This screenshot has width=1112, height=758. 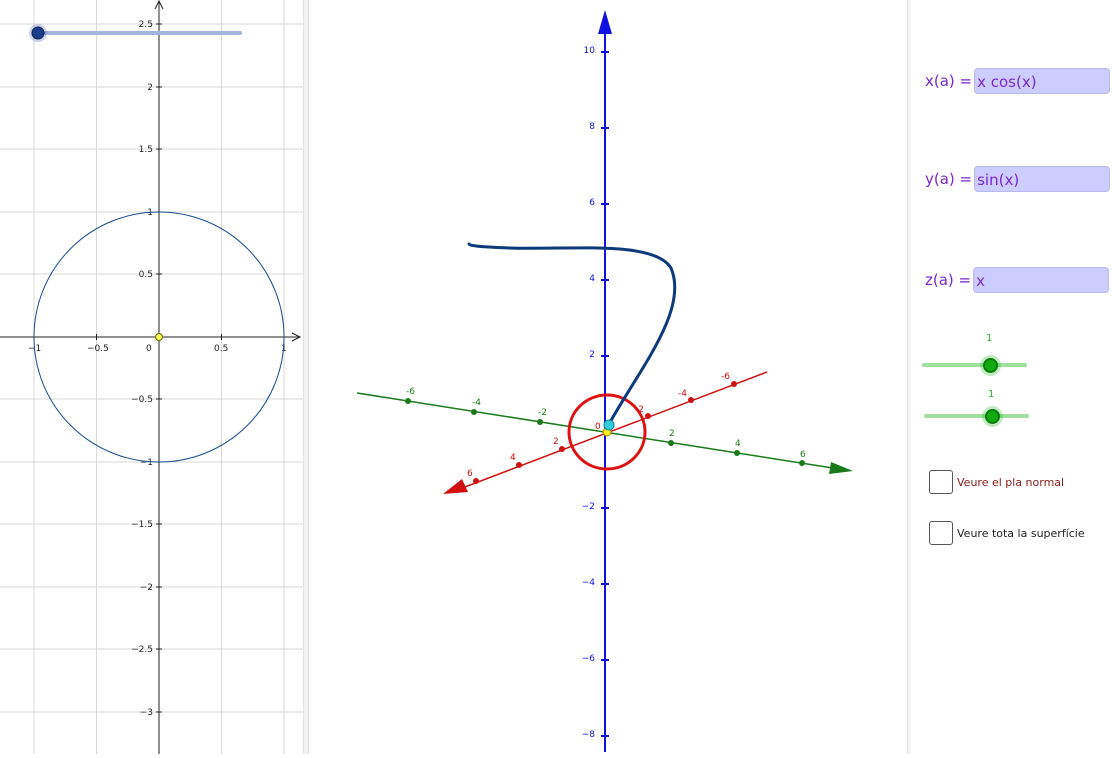 I want to click on x3d-tick-label: -6, so click(x=725, y=377).